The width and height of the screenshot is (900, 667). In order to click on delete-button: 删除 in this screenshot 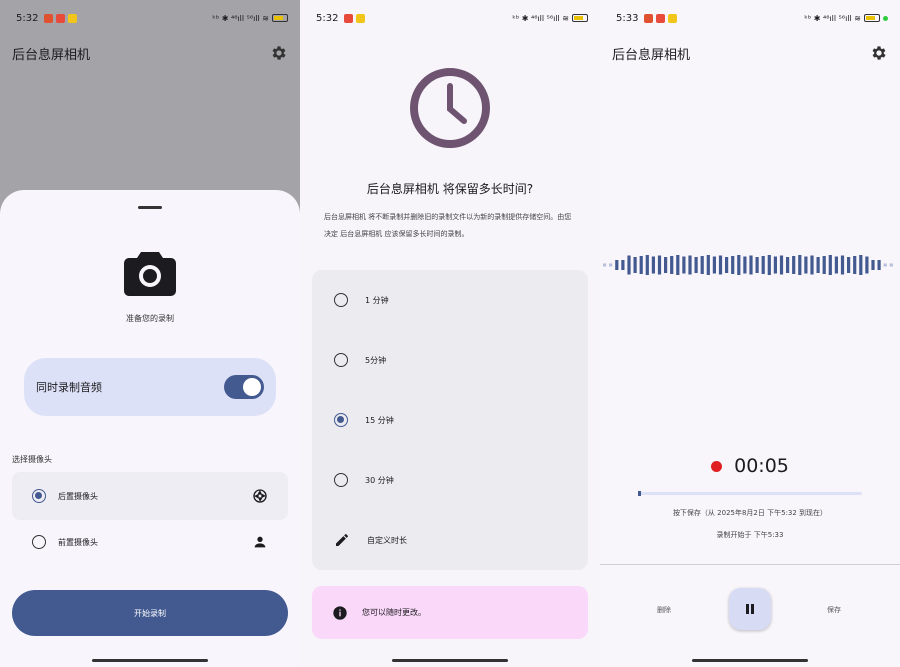, I will do `click(664, 610)`.